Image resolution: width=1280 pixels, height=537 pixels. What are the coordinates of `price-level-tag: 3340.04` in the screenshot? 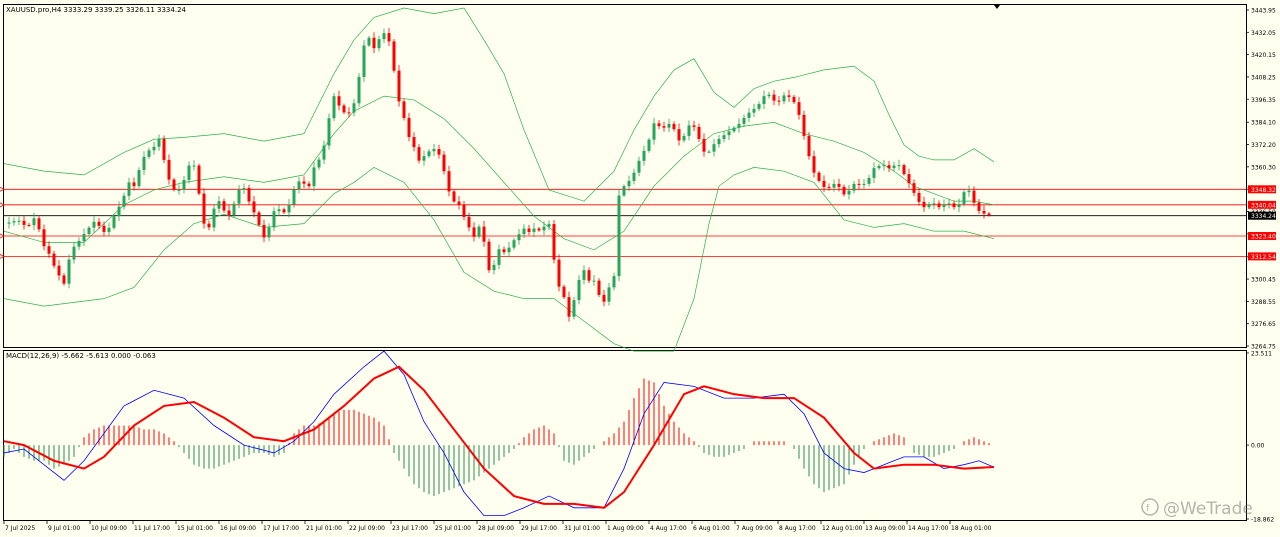 It's located at (1262, 205).